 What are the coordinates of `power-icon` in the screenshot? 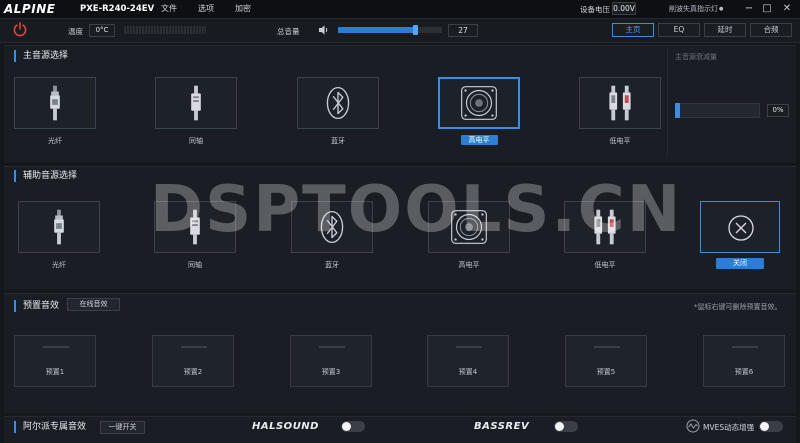 It's located at (20, 29).